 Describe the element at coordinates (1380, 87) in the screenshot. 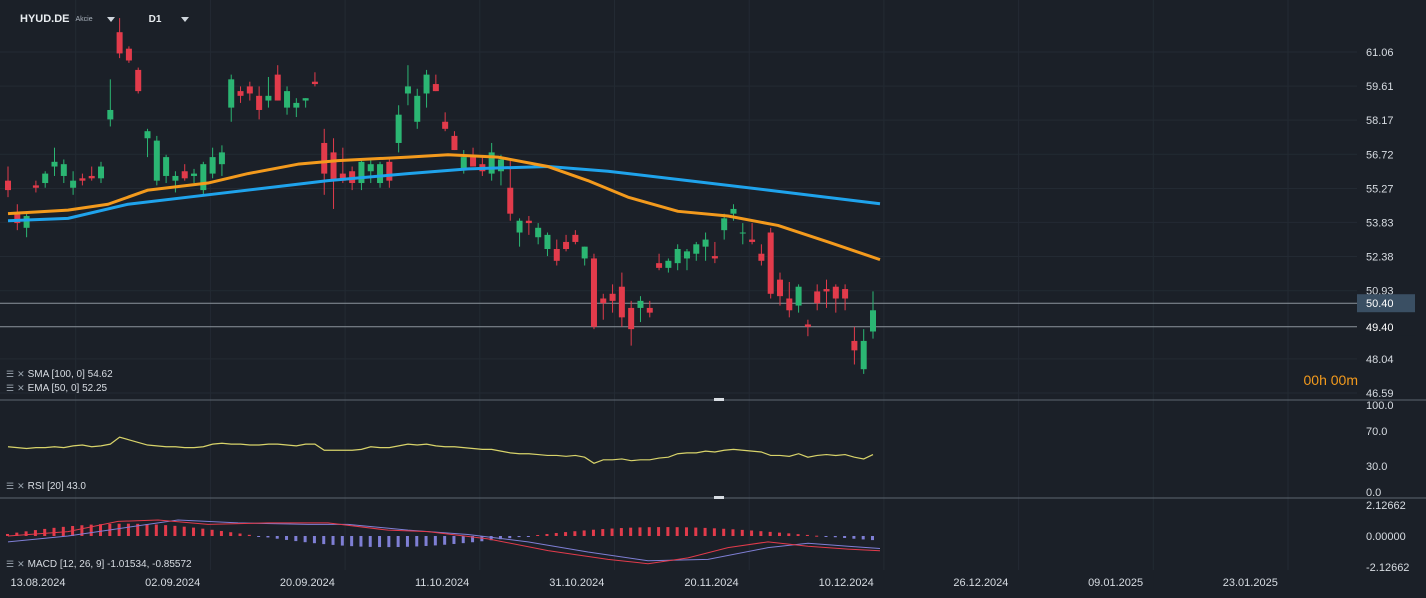

I see `price-tick-label: 59.61` at that location.